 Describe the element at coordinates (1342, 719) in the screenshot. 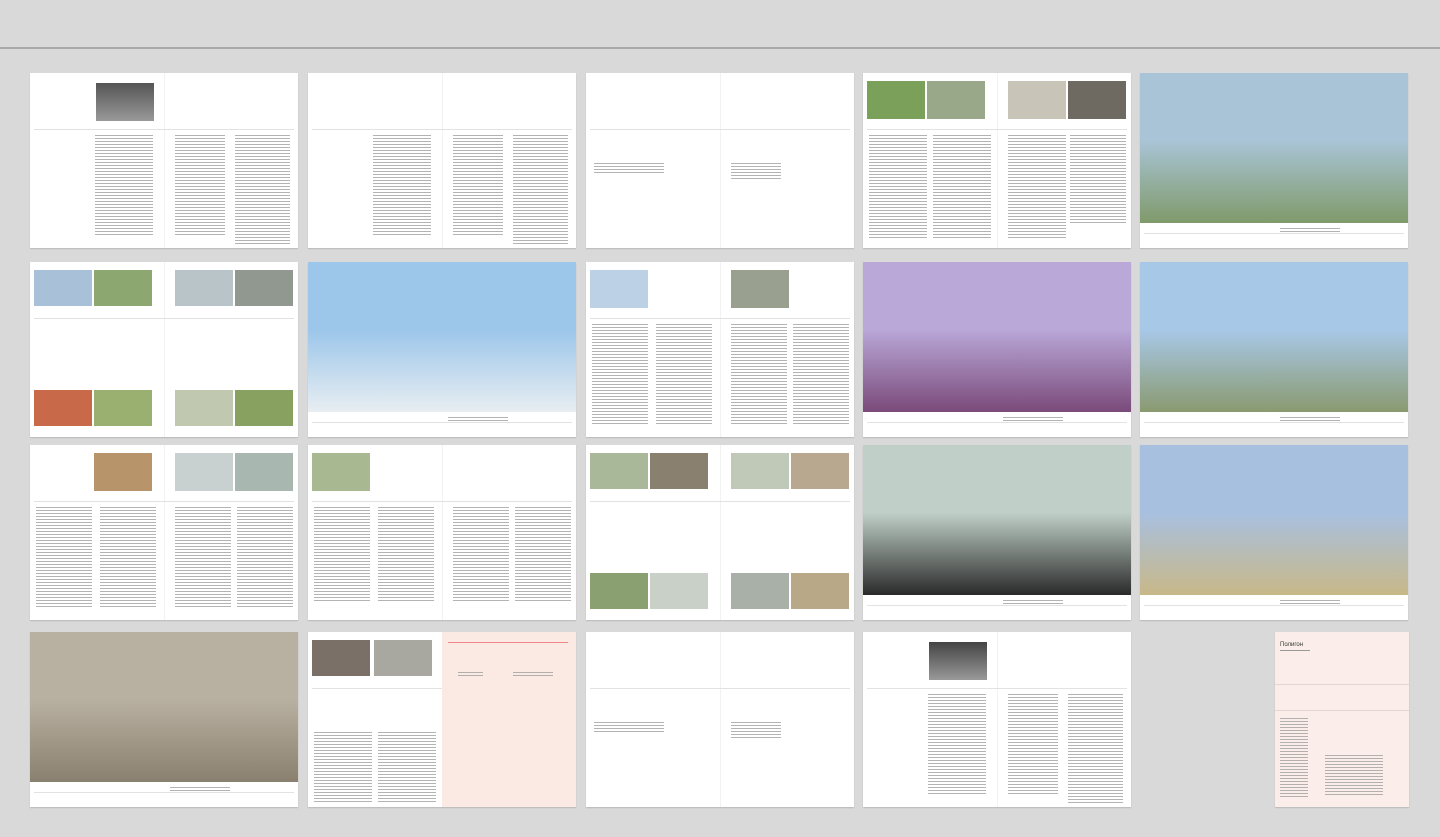

I see `cover-page: Полигон` at that location.